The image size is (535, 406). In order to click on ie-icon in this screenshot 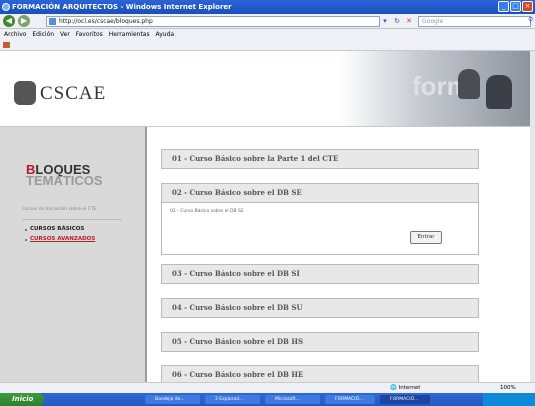, I will do `click(6, 7)`.